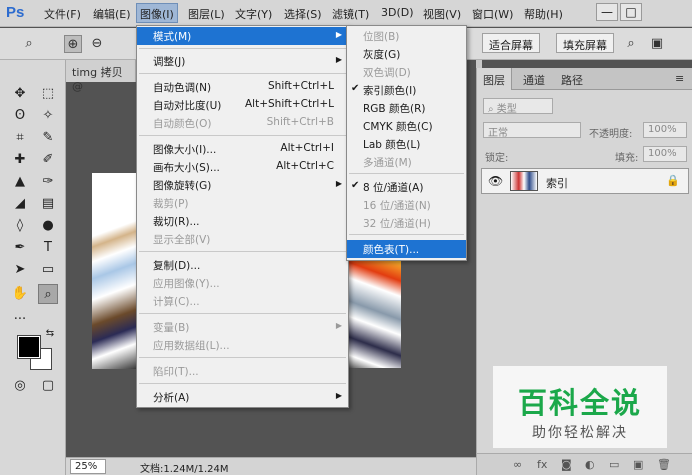 The image size is (692, 475). What do you see at coordinates (406, 36) in the screenshot?
I see `submenu-item-bitmap: 位图(B)` at bounding box center [406, 36].